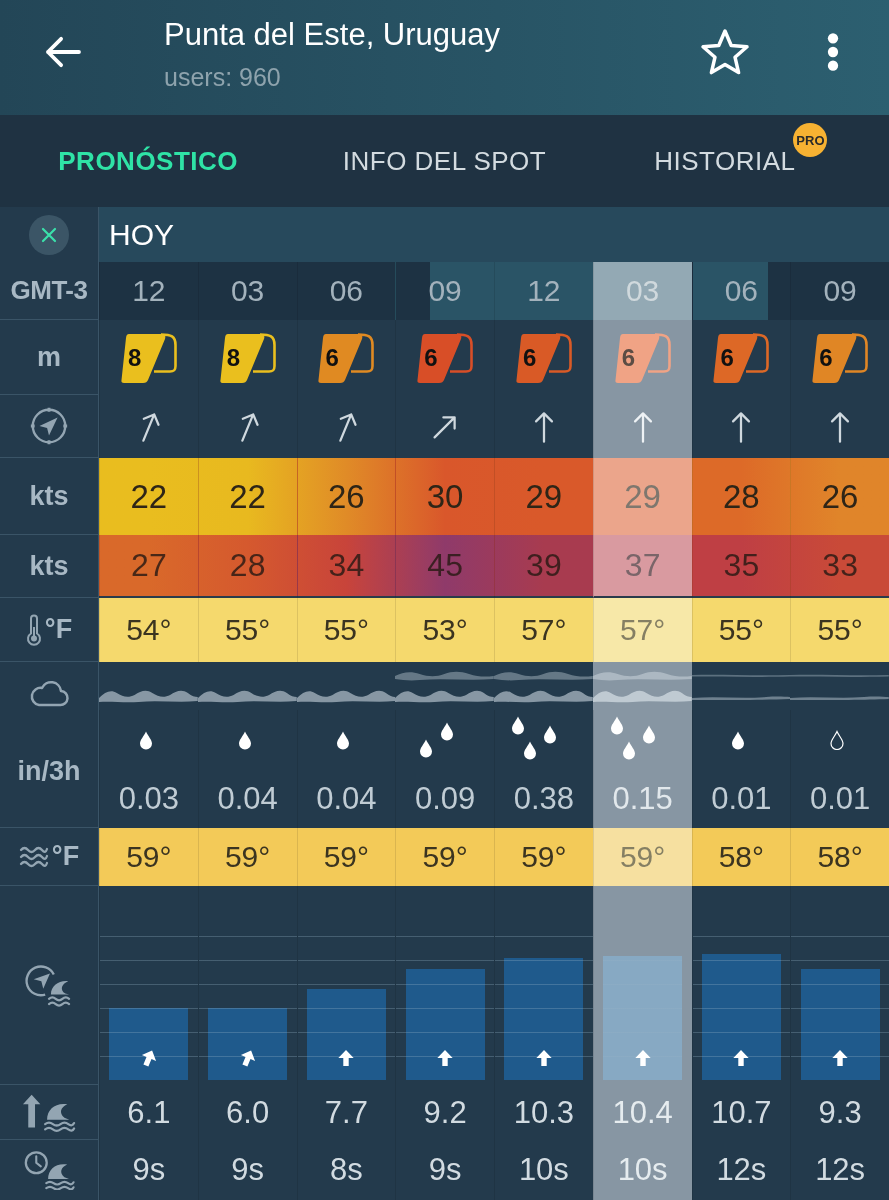  I want to click on users-count: users: 960, so click(222, 77).